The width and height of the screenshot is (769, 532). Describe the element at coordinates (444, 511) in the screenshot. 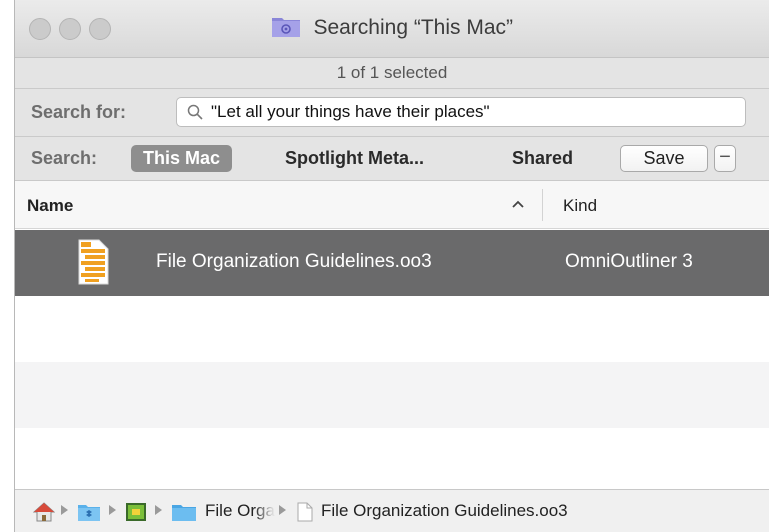

I see `path-file-label: File Organization Guidelines.oo3` at that location.